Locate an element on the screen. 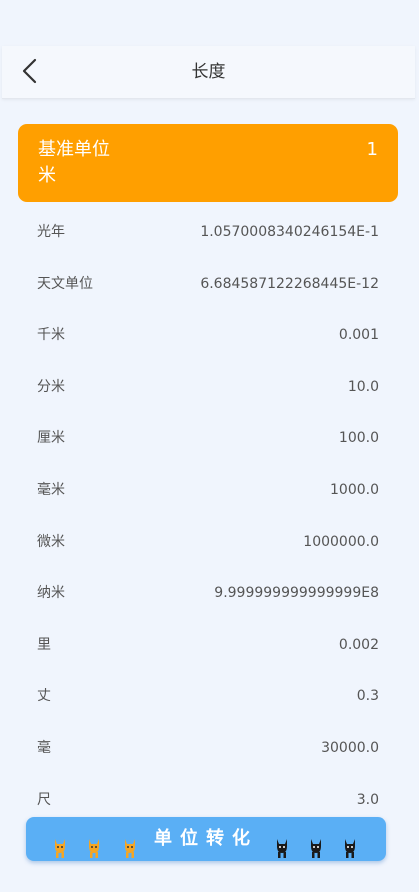 This screenshot has height=892, width=419. convert-button: 单位转化 is located at coordinates (206, 839).